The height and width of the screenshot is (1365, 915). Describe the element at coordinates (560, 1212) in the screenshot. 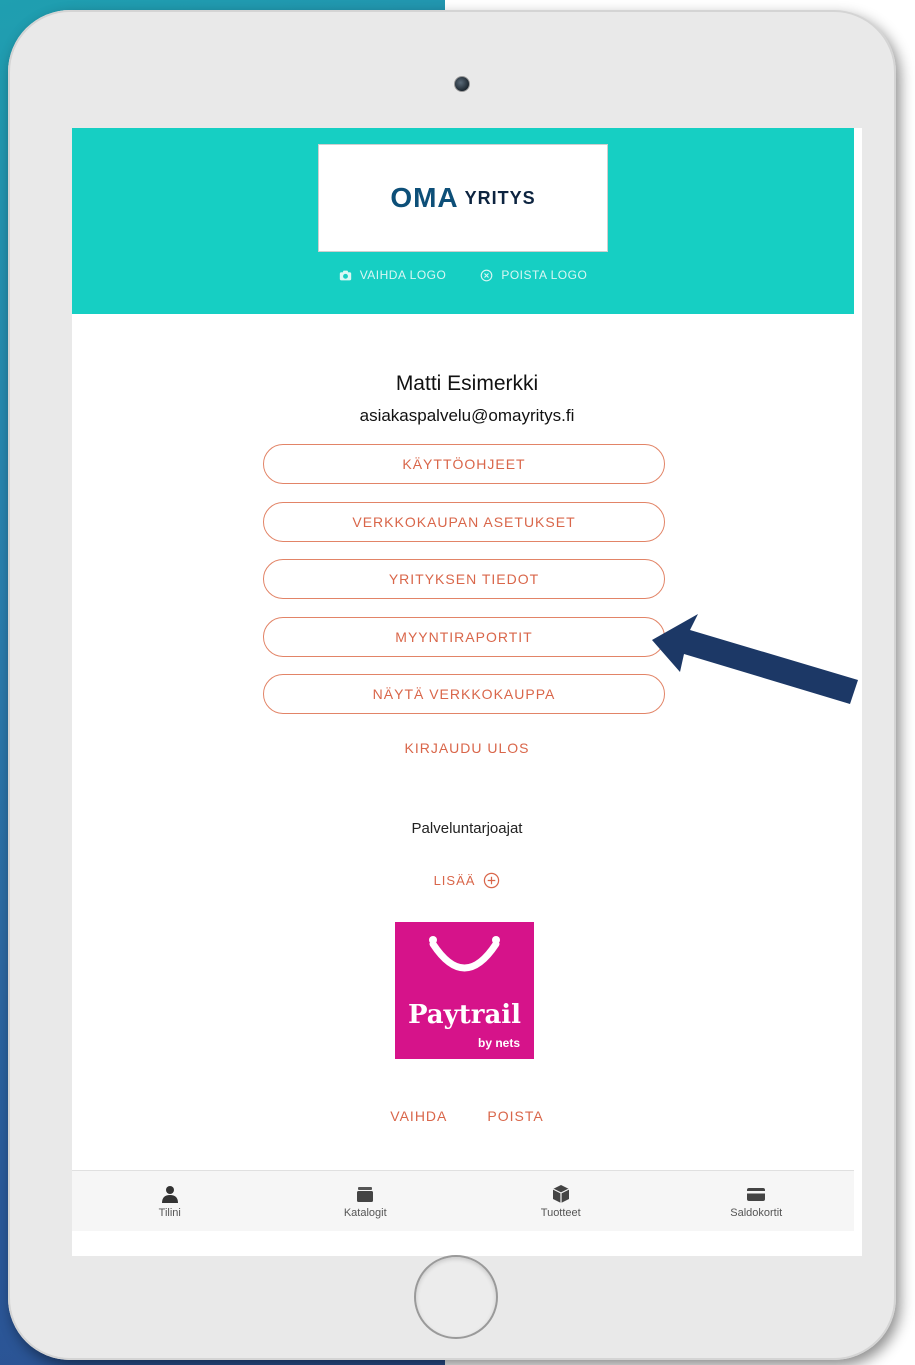

I see `tab-label: Tuotteet` at that location.